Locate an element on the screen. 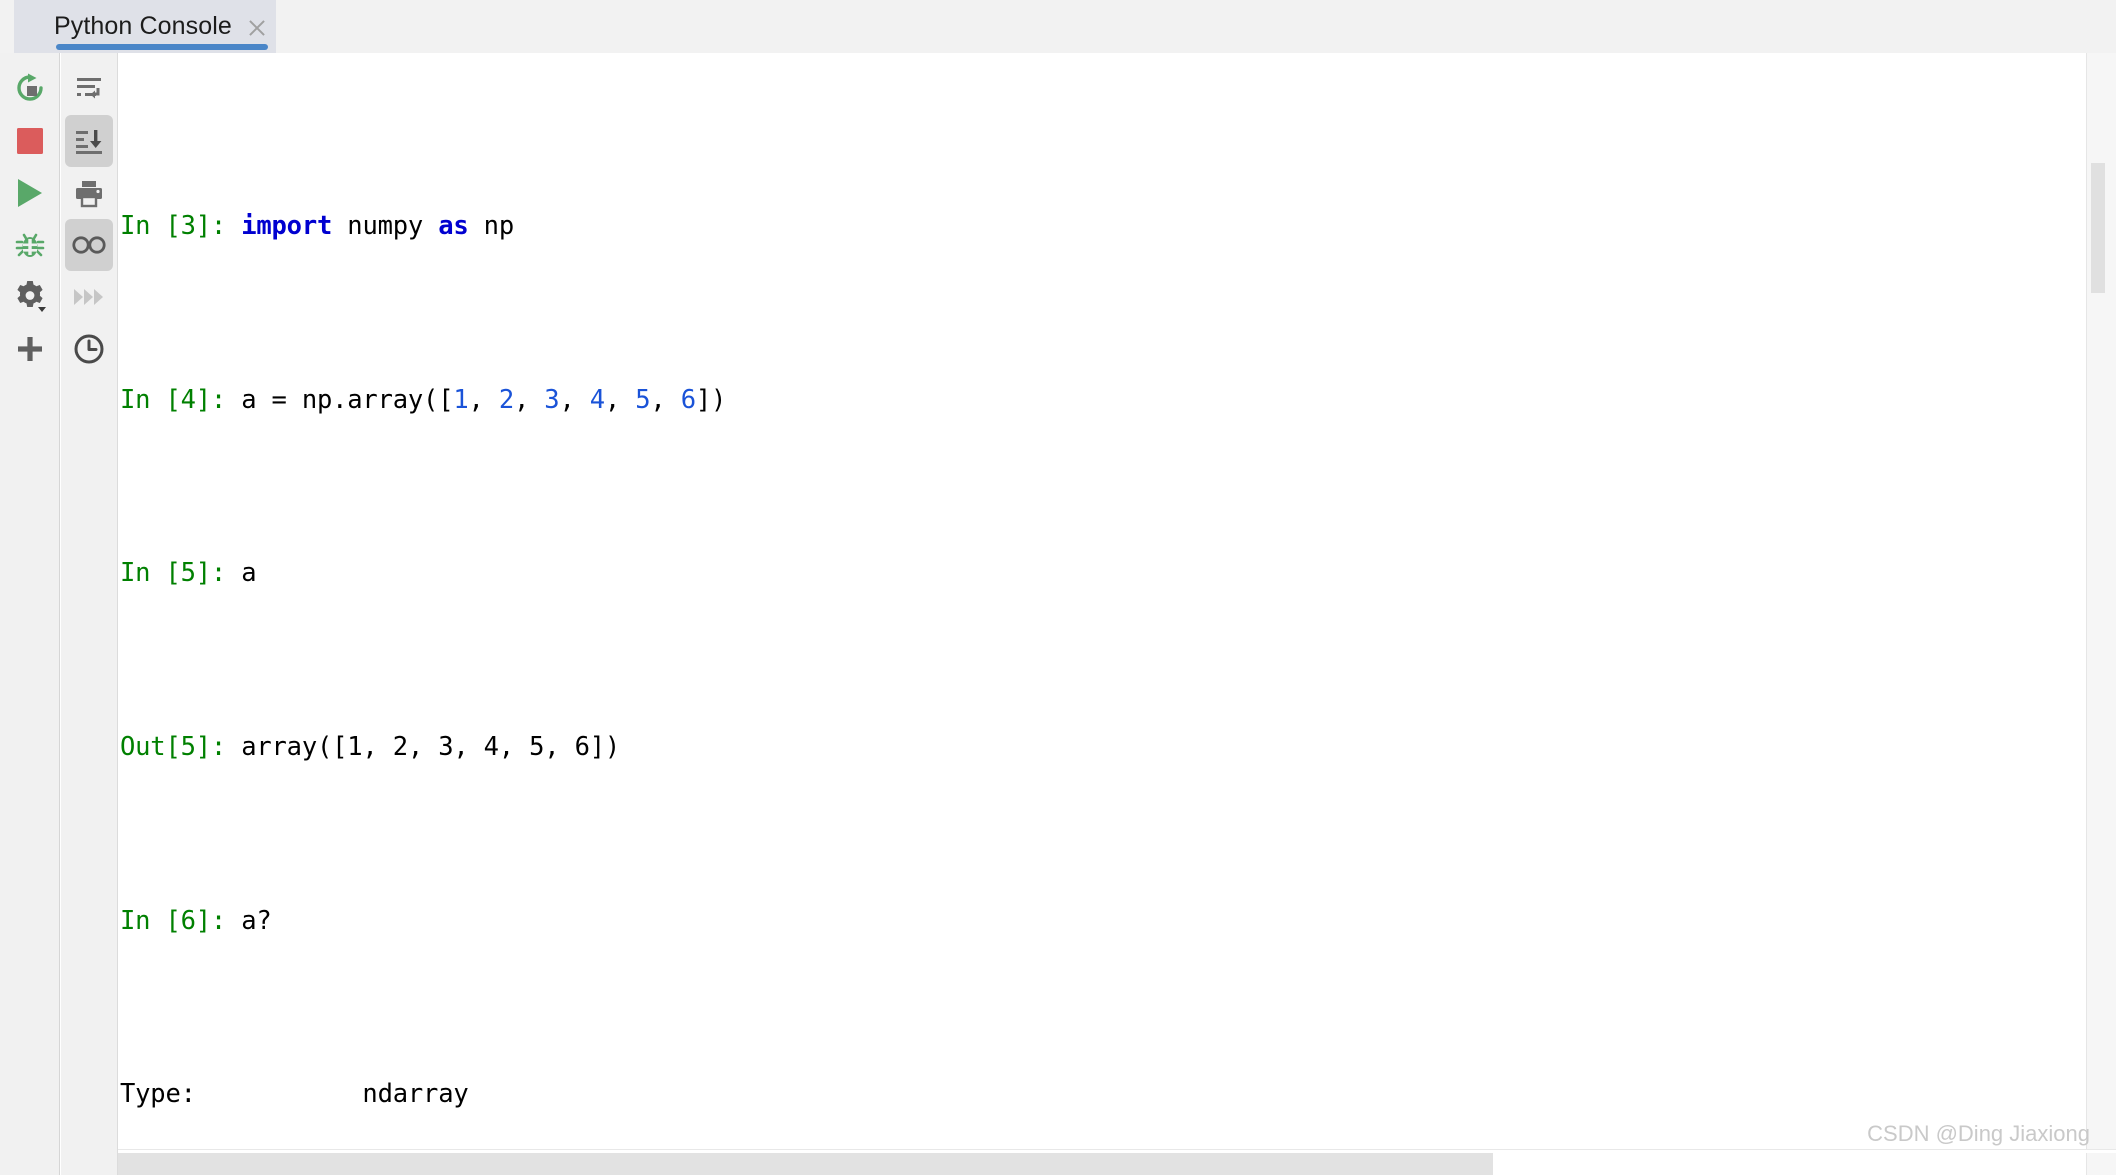 This screenshot has width=2116, height=1175. info-line-type: Type: ndarray is located at coordinates (294, 1094).